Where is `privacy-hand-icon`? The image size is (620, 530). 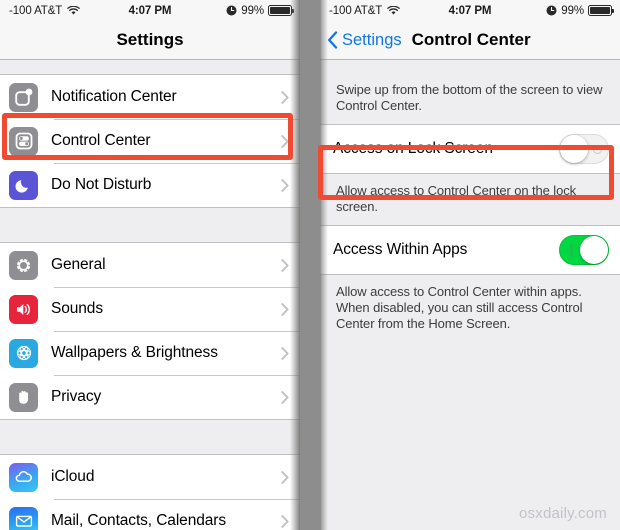 privacy-hand-icon is located at coordinates (23, 397).